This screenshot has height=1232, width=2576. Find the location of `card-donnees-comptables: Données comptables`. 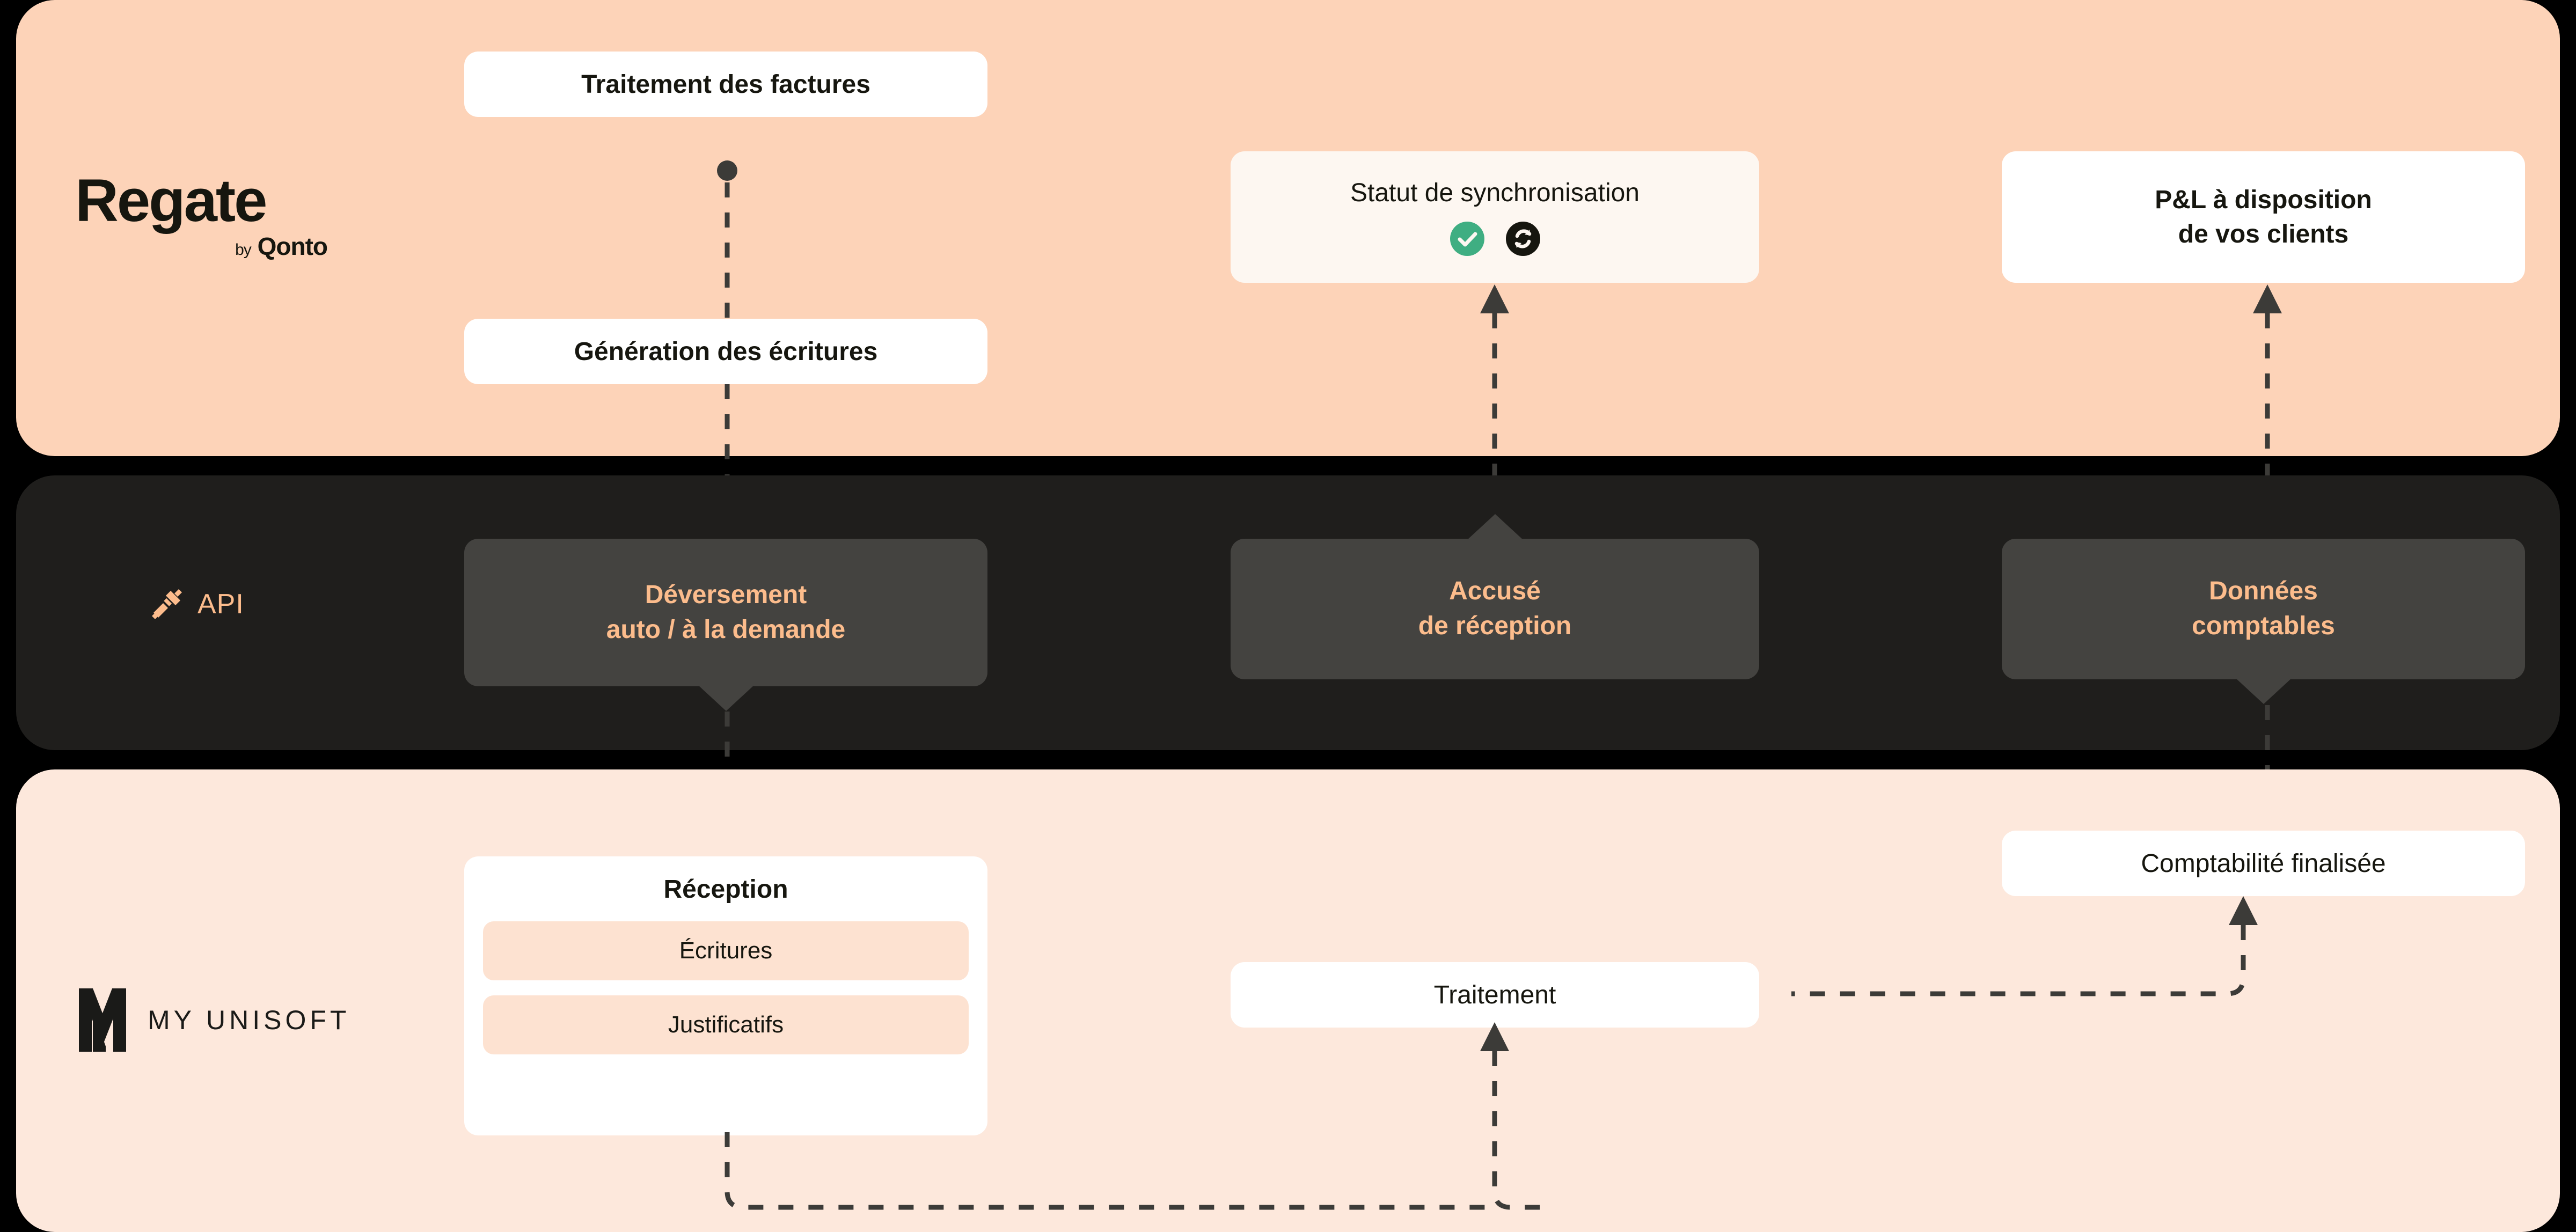

card-donnees-comptables: Données comptables is located at coordinates (2263, 621).